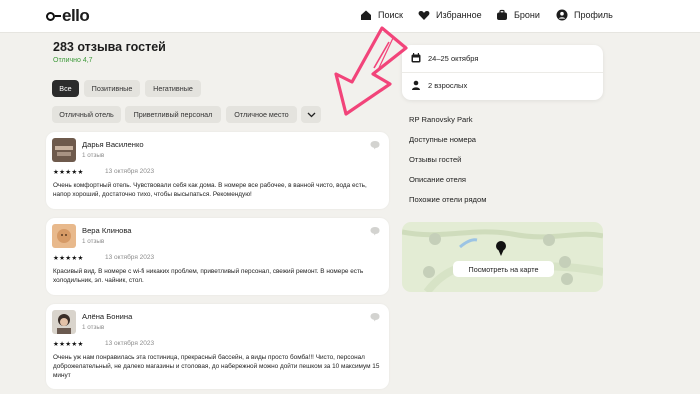 The width and height of the screenshot is (700, 394). What do you see at coordinates (311, 114) in the screenshot?
I see `chevron-down-icon` at bounding box center [311, 114].